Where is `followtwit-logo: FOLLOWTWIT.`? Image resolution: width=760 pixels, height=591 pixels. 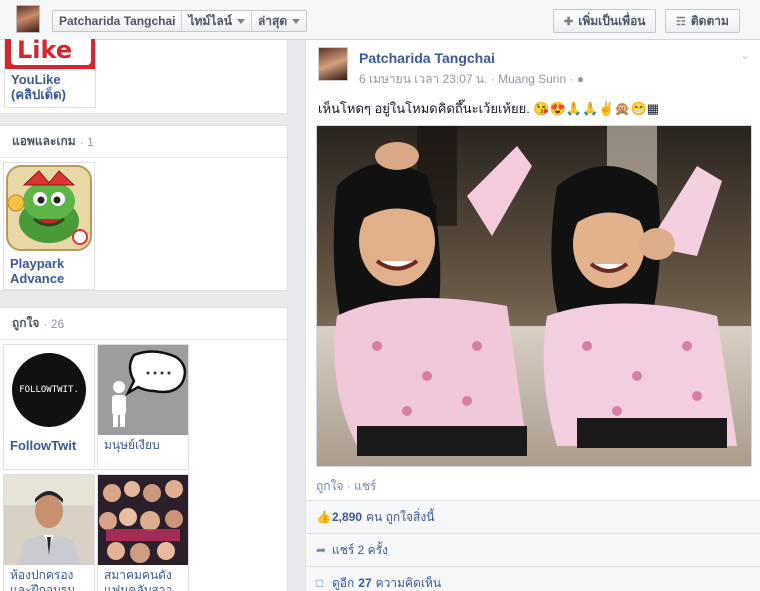
followtwit-logo: FOLLOWTWIT. is located at coordinates (49, 390).